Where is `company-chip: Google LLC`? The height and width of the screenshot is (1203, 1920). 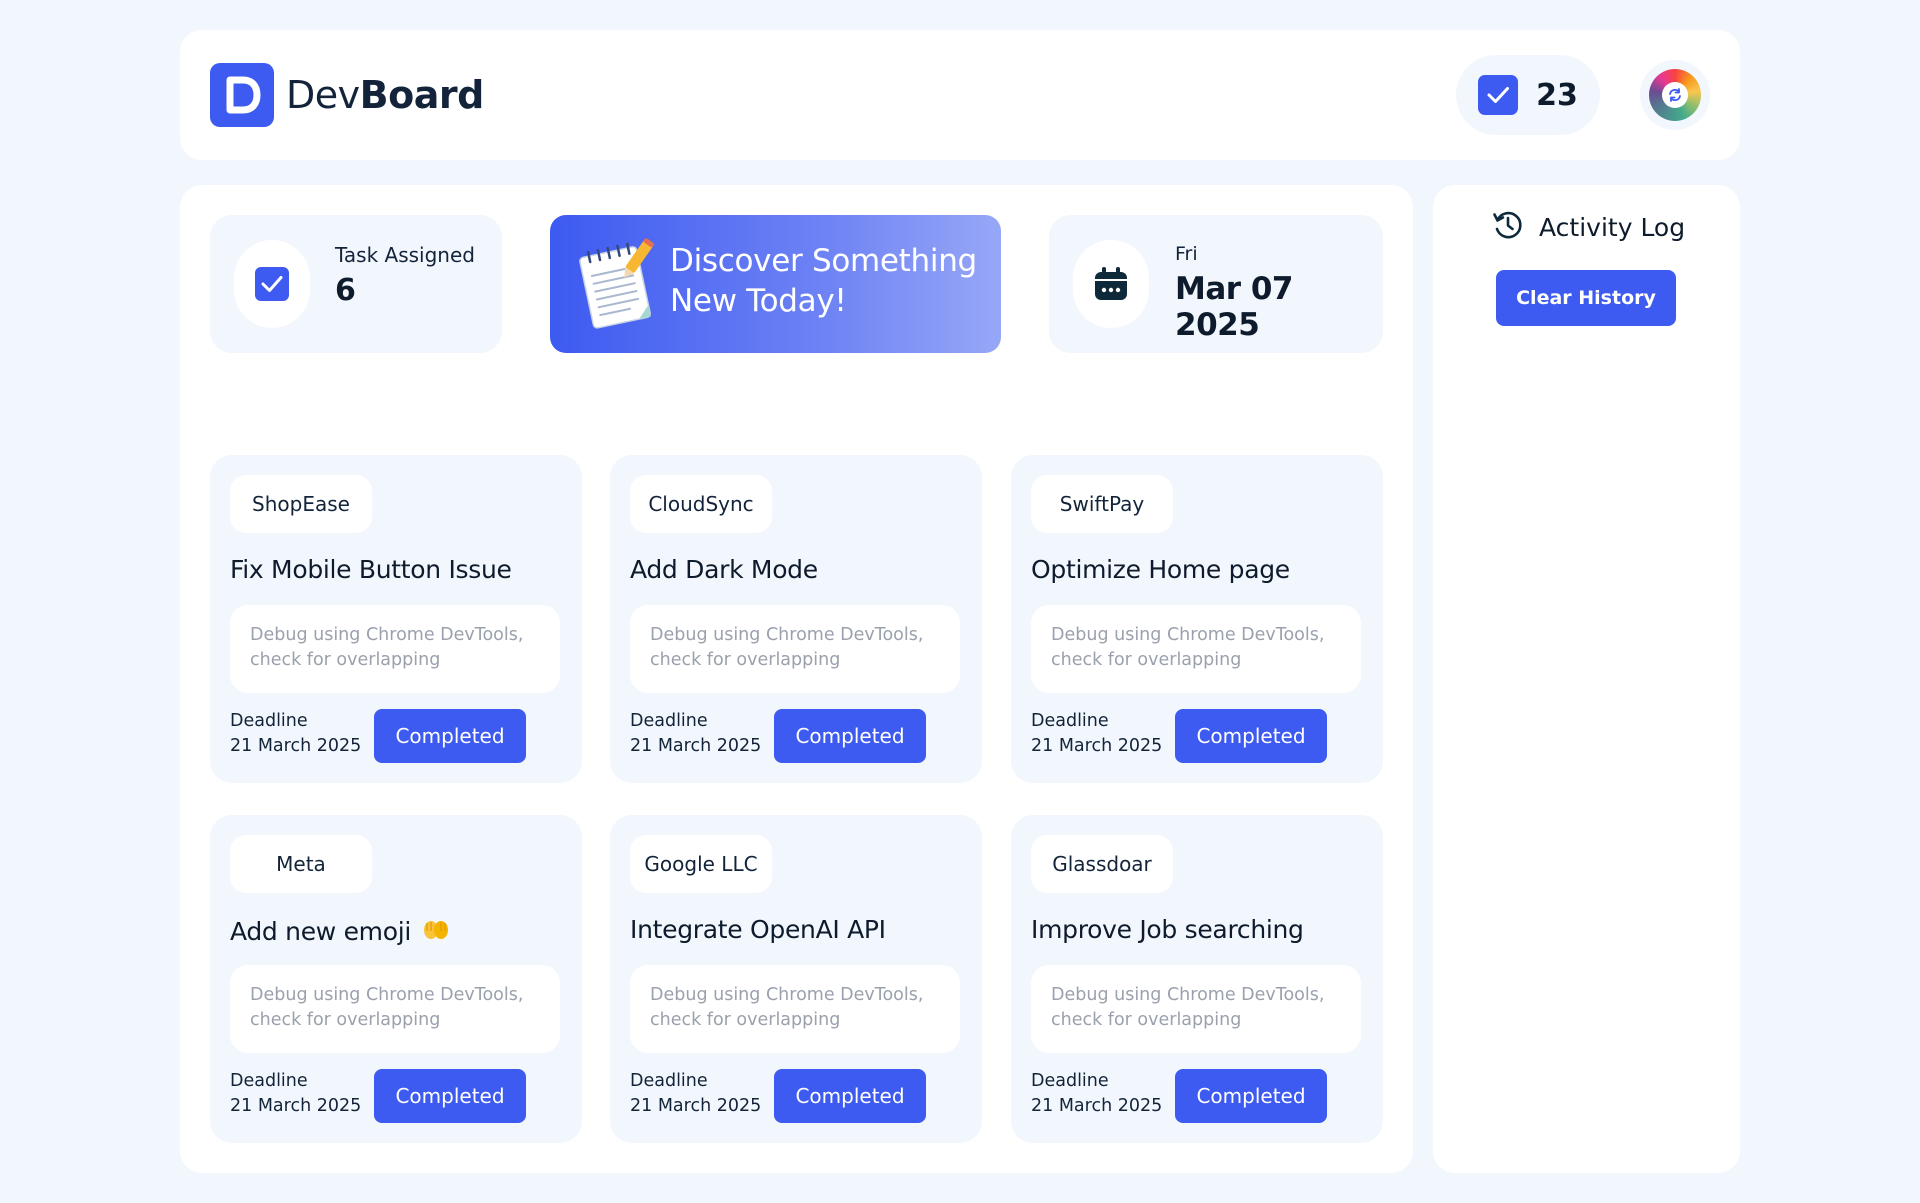
company-chip: Google LLC is located at coordinates (701, 864).